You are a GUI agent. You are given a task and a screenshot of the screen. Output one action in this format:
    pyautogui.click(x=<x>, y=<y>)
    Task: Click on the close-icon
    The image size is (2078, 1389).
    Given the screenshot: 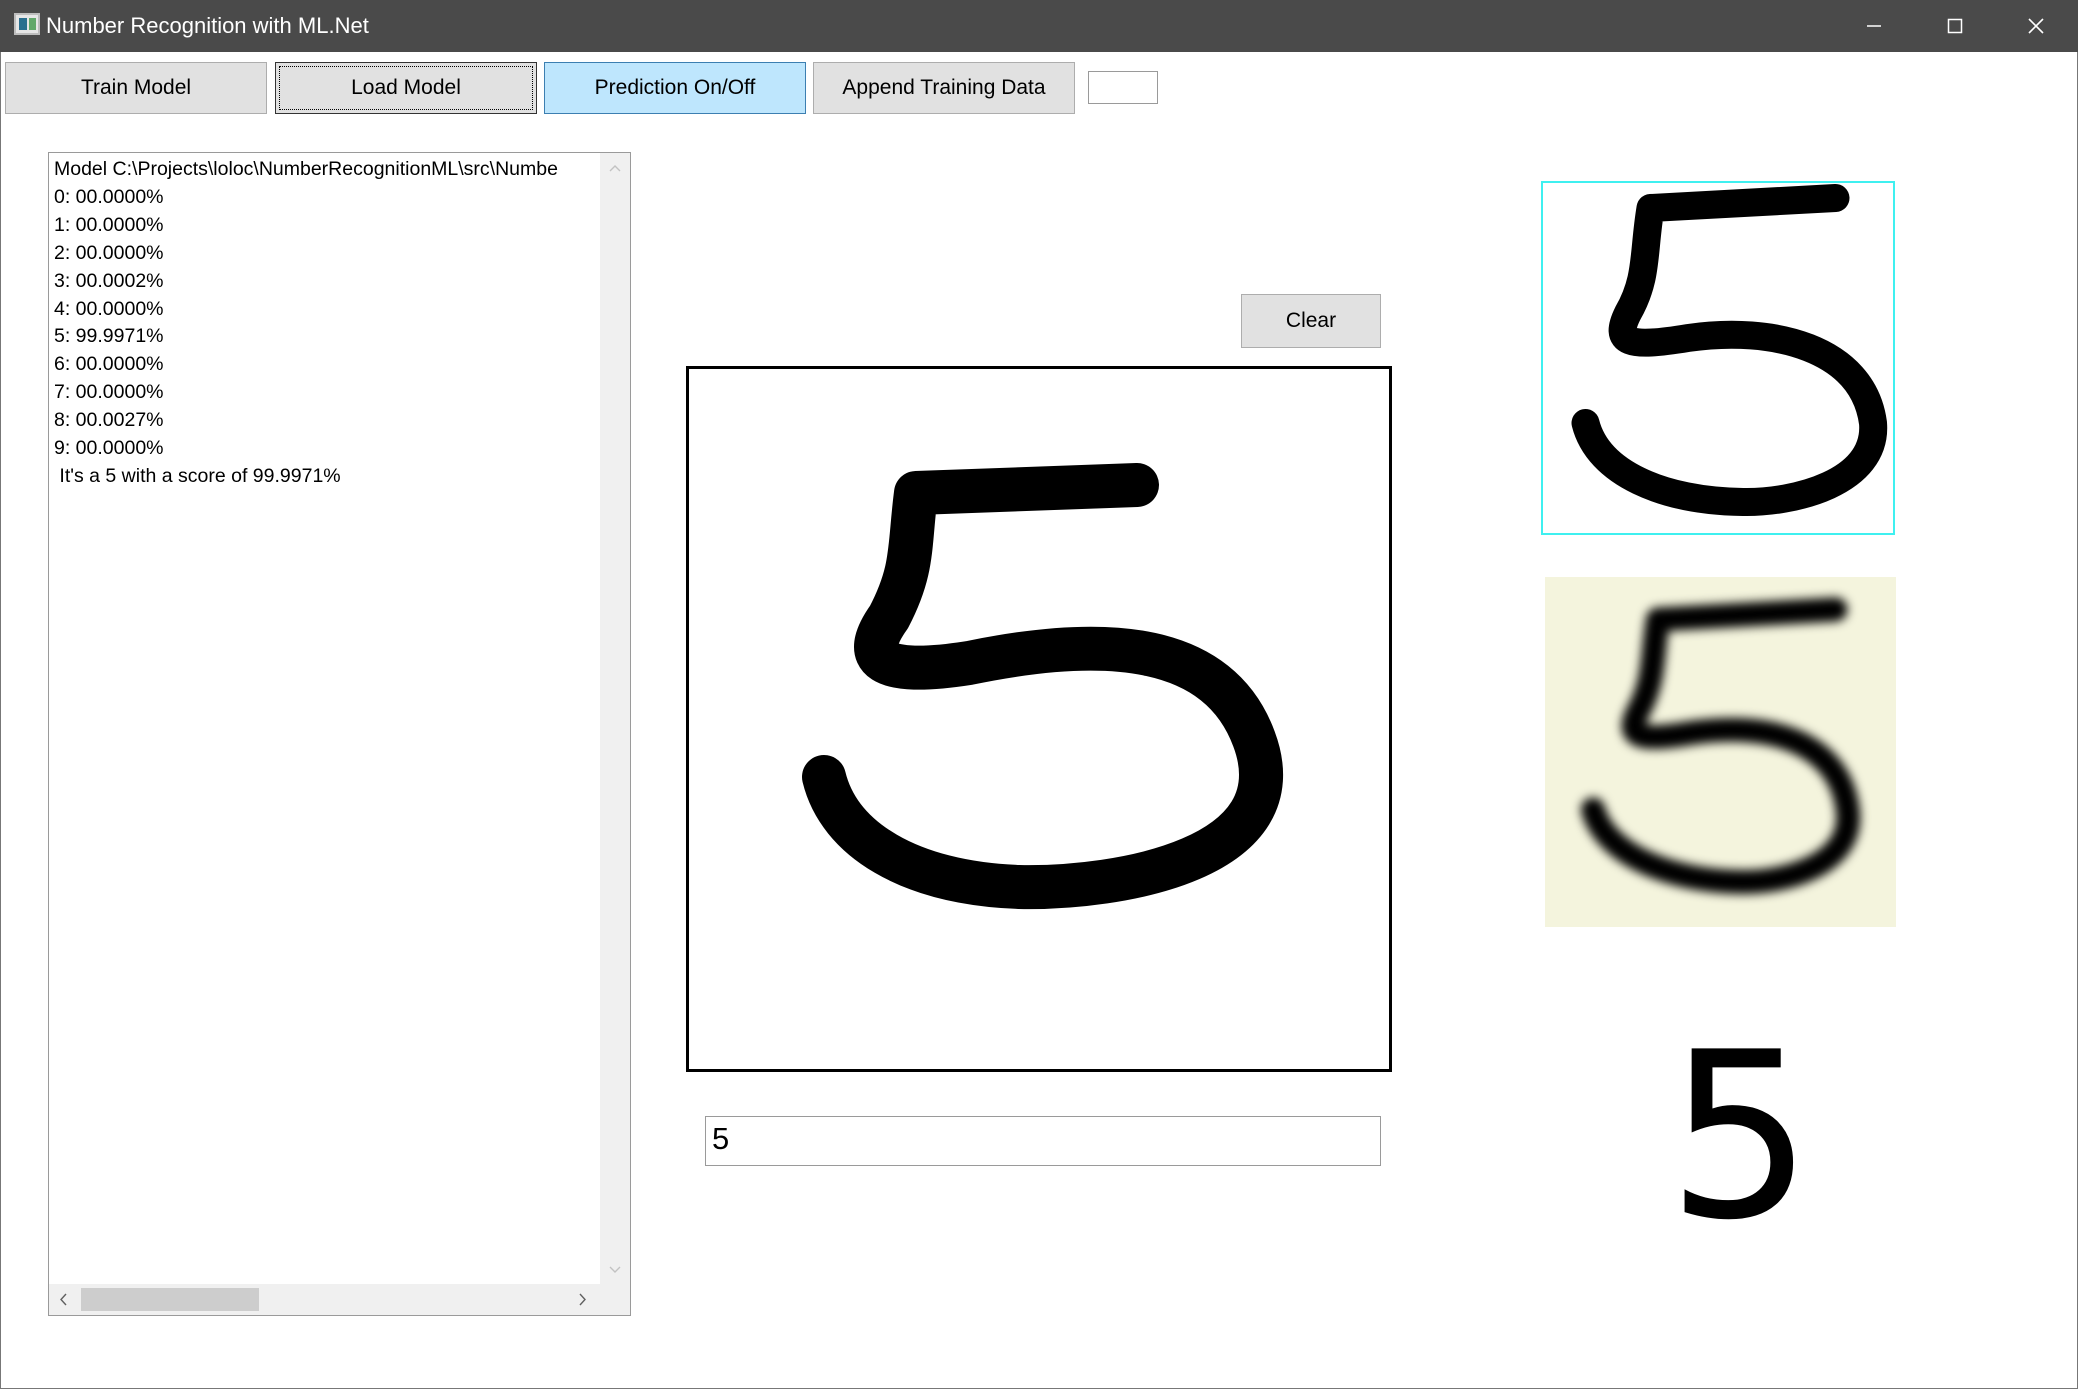 What is the action you would take?
    pyautogui.click(x=2036, y=26)
    